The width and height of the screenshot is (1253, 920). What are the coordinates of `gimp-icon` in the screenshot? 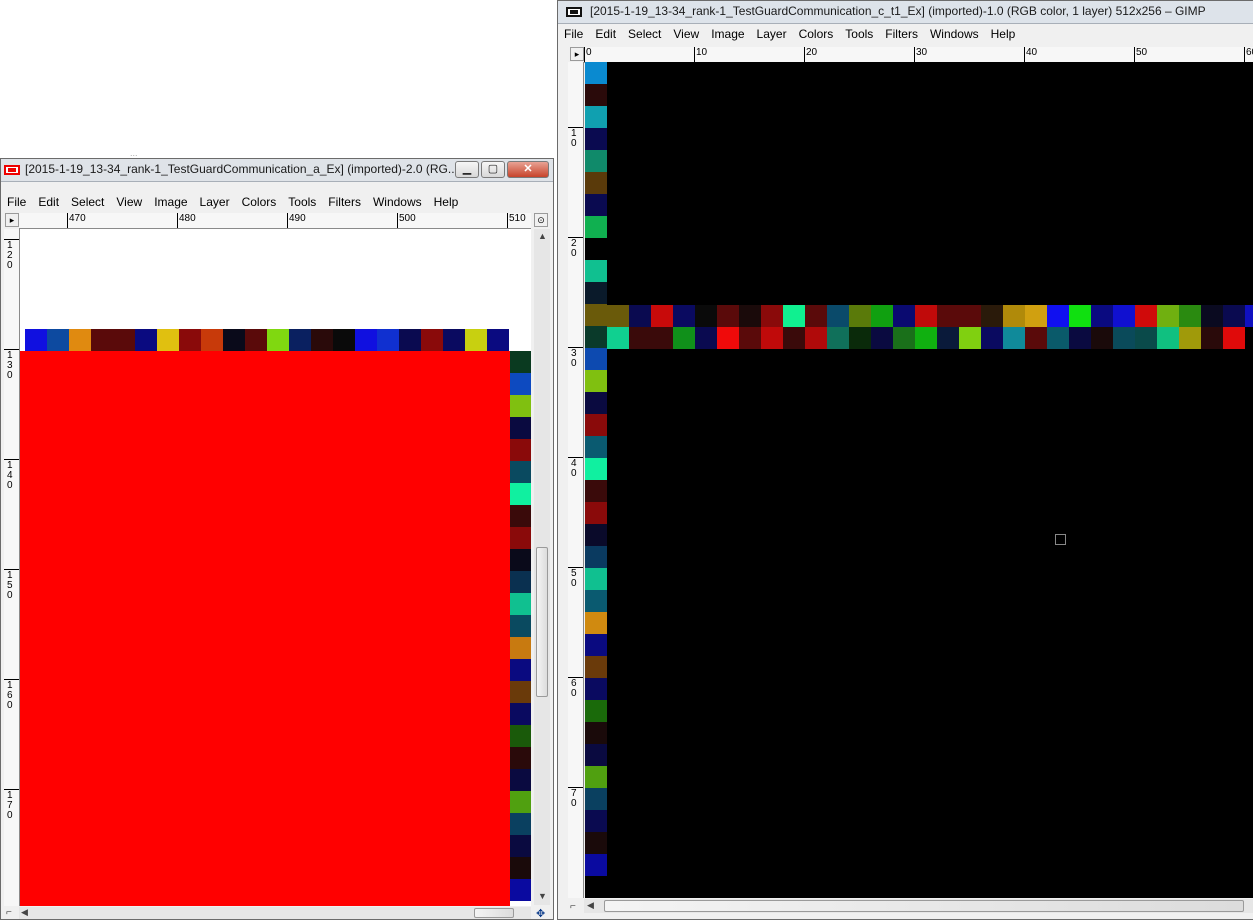 It's located at (574, 12).